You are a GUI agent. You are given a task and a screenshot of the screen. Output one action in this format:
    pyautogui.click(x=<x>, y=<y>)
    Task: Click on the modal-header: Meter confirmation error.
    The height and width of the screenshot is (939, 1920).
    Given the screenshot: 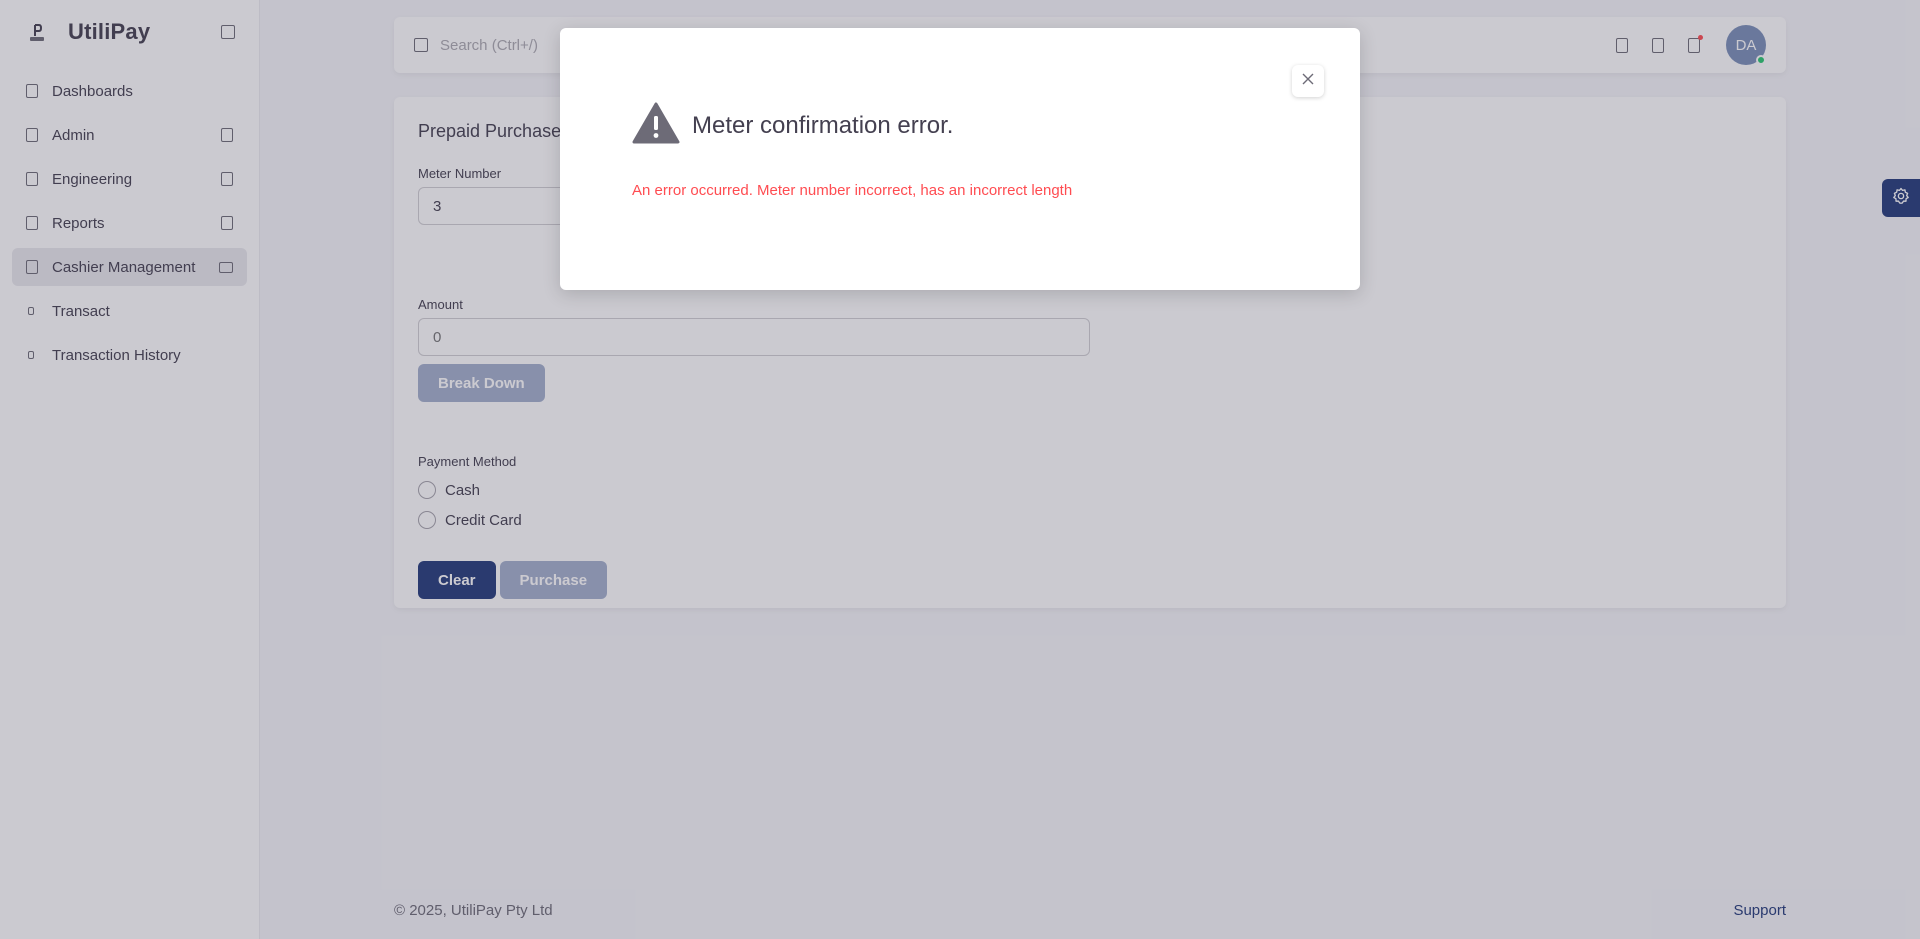 What is the action you would take?
    pyautogui.click(x=792, y=125)
    